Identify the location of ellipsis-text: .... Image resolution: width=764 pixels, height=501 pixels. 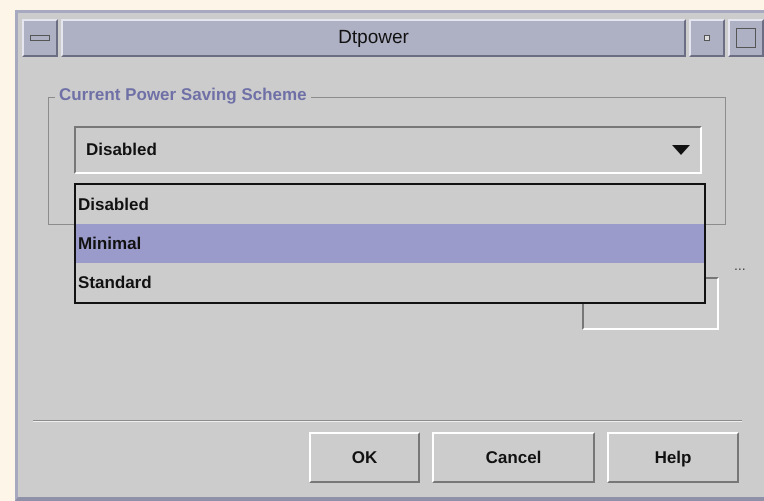
(740, 265).